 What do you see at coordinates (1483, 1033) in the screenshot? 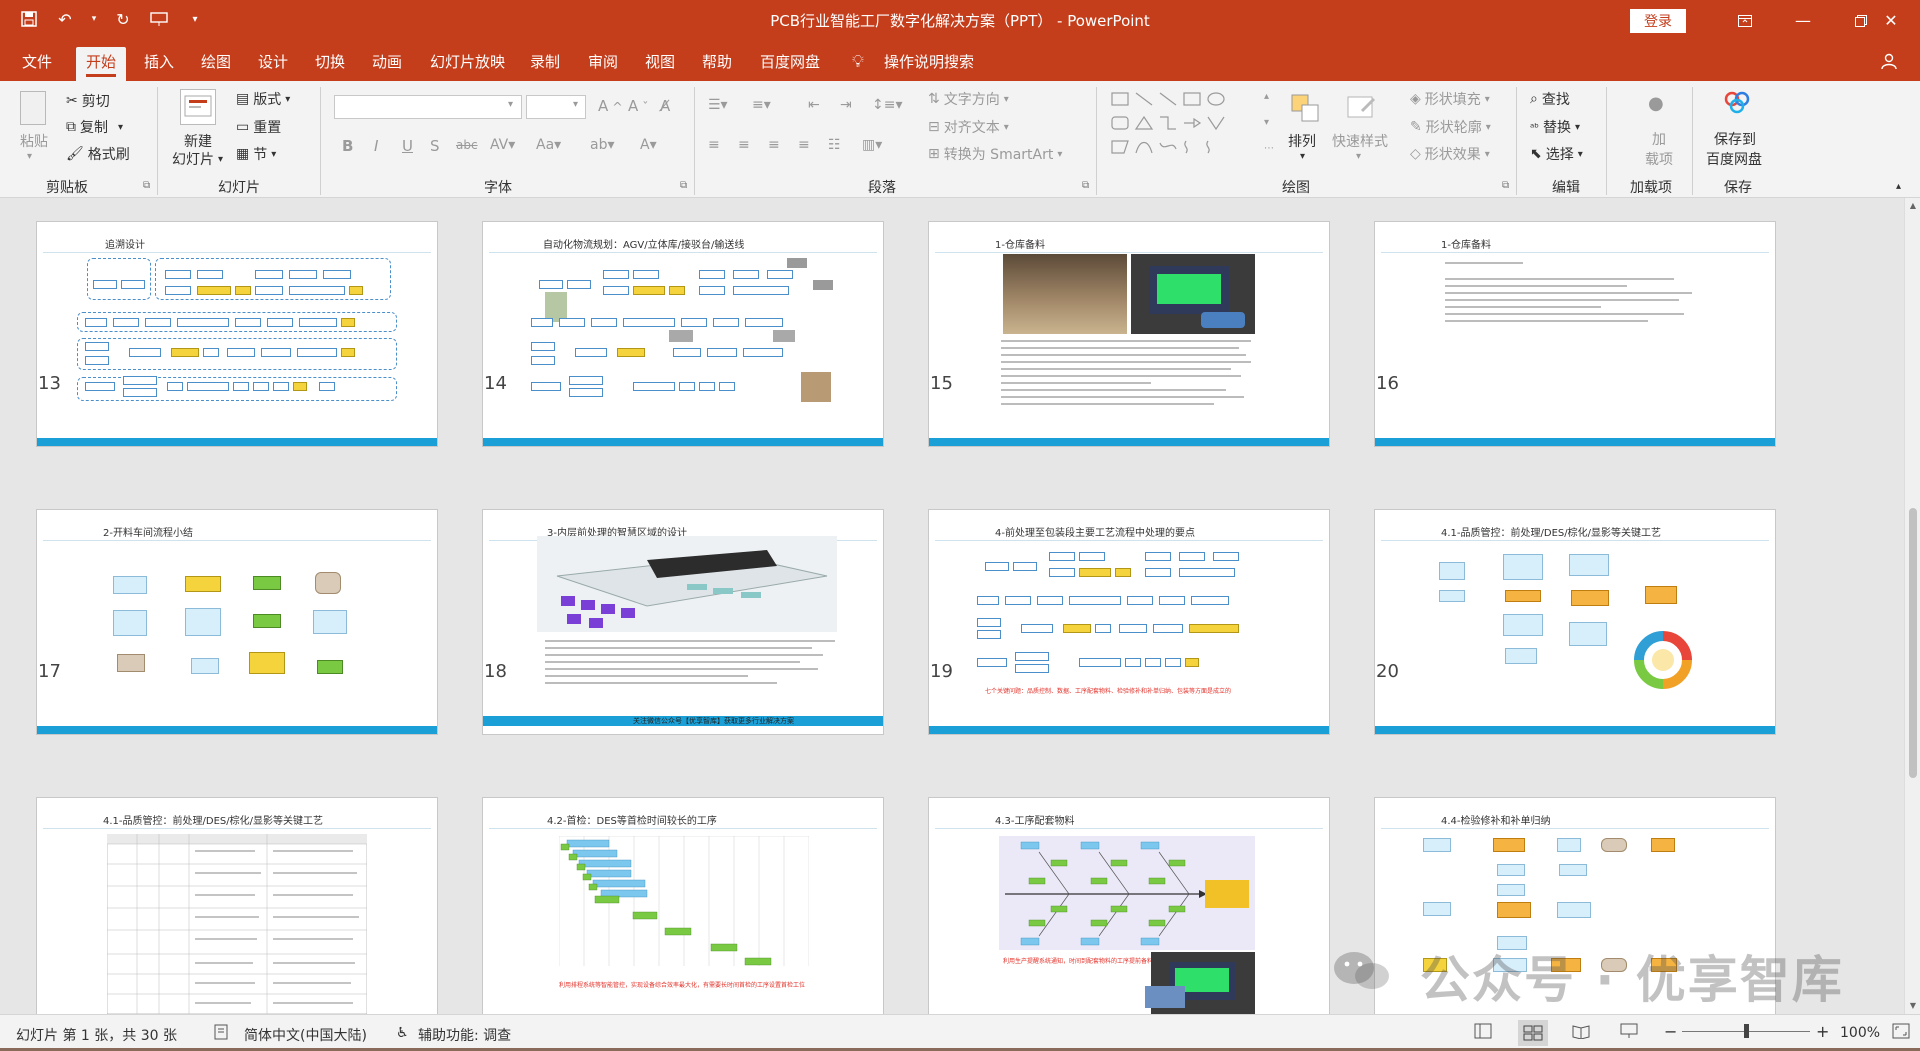
I see `normal-view-icon` at bounding box center [1483, 1033].